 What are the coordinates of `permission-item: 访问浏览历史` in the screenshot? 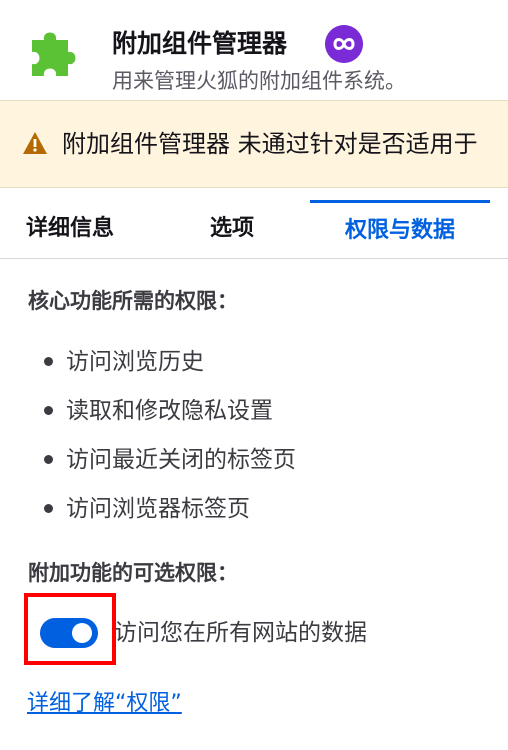 It's located at (254, 366).